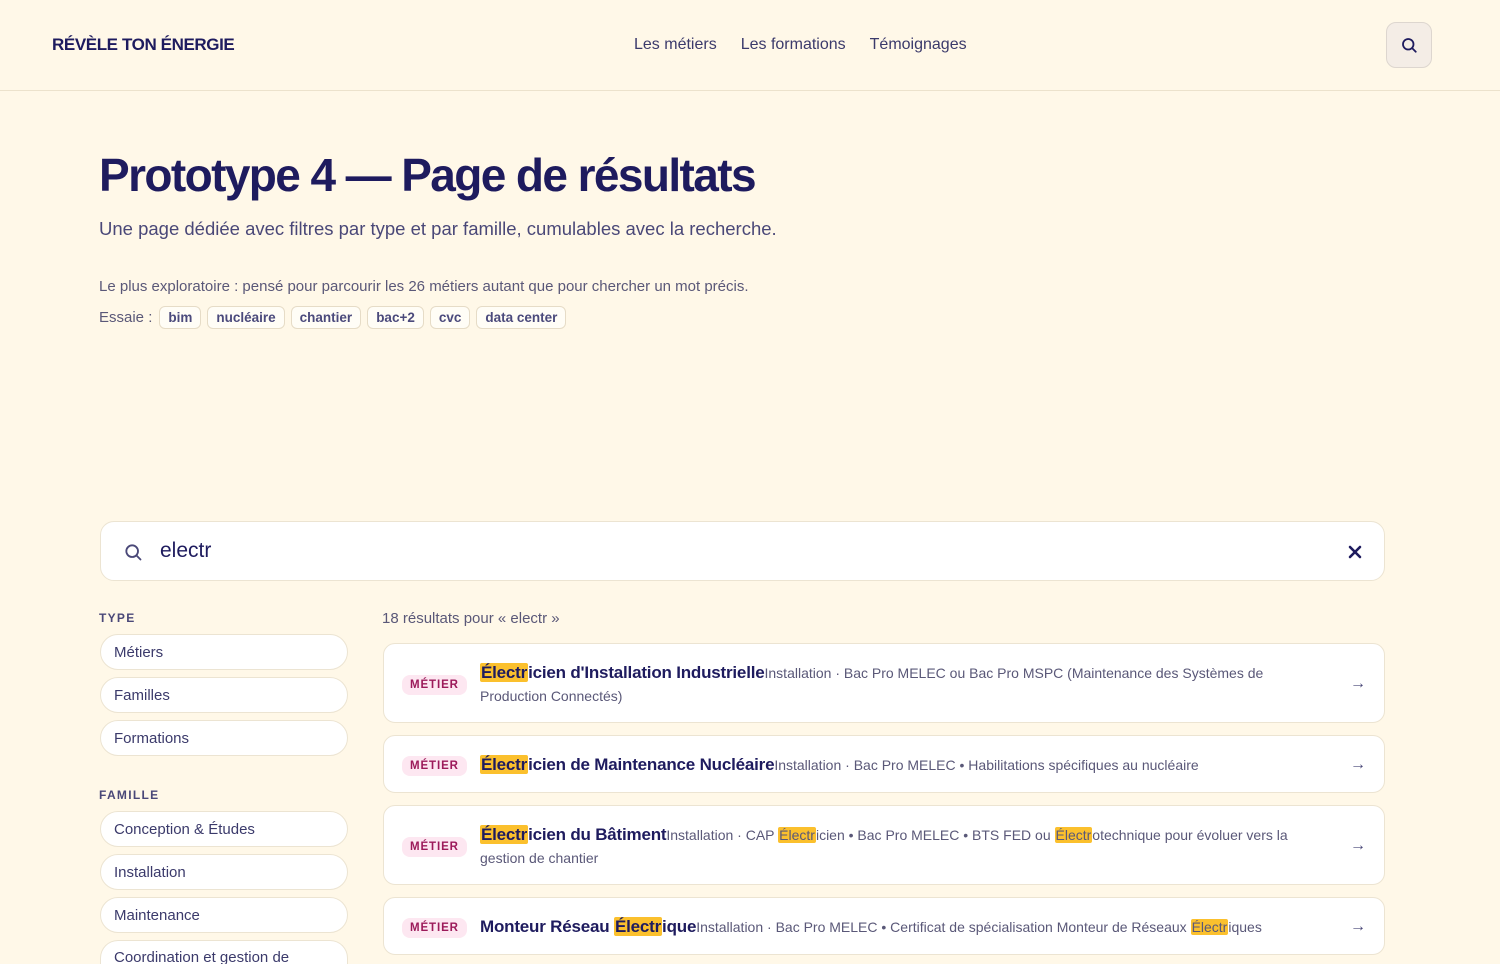 The image size is (1500, 964). I want to click on nav-link-formations: Les formations, so click(793, 45).